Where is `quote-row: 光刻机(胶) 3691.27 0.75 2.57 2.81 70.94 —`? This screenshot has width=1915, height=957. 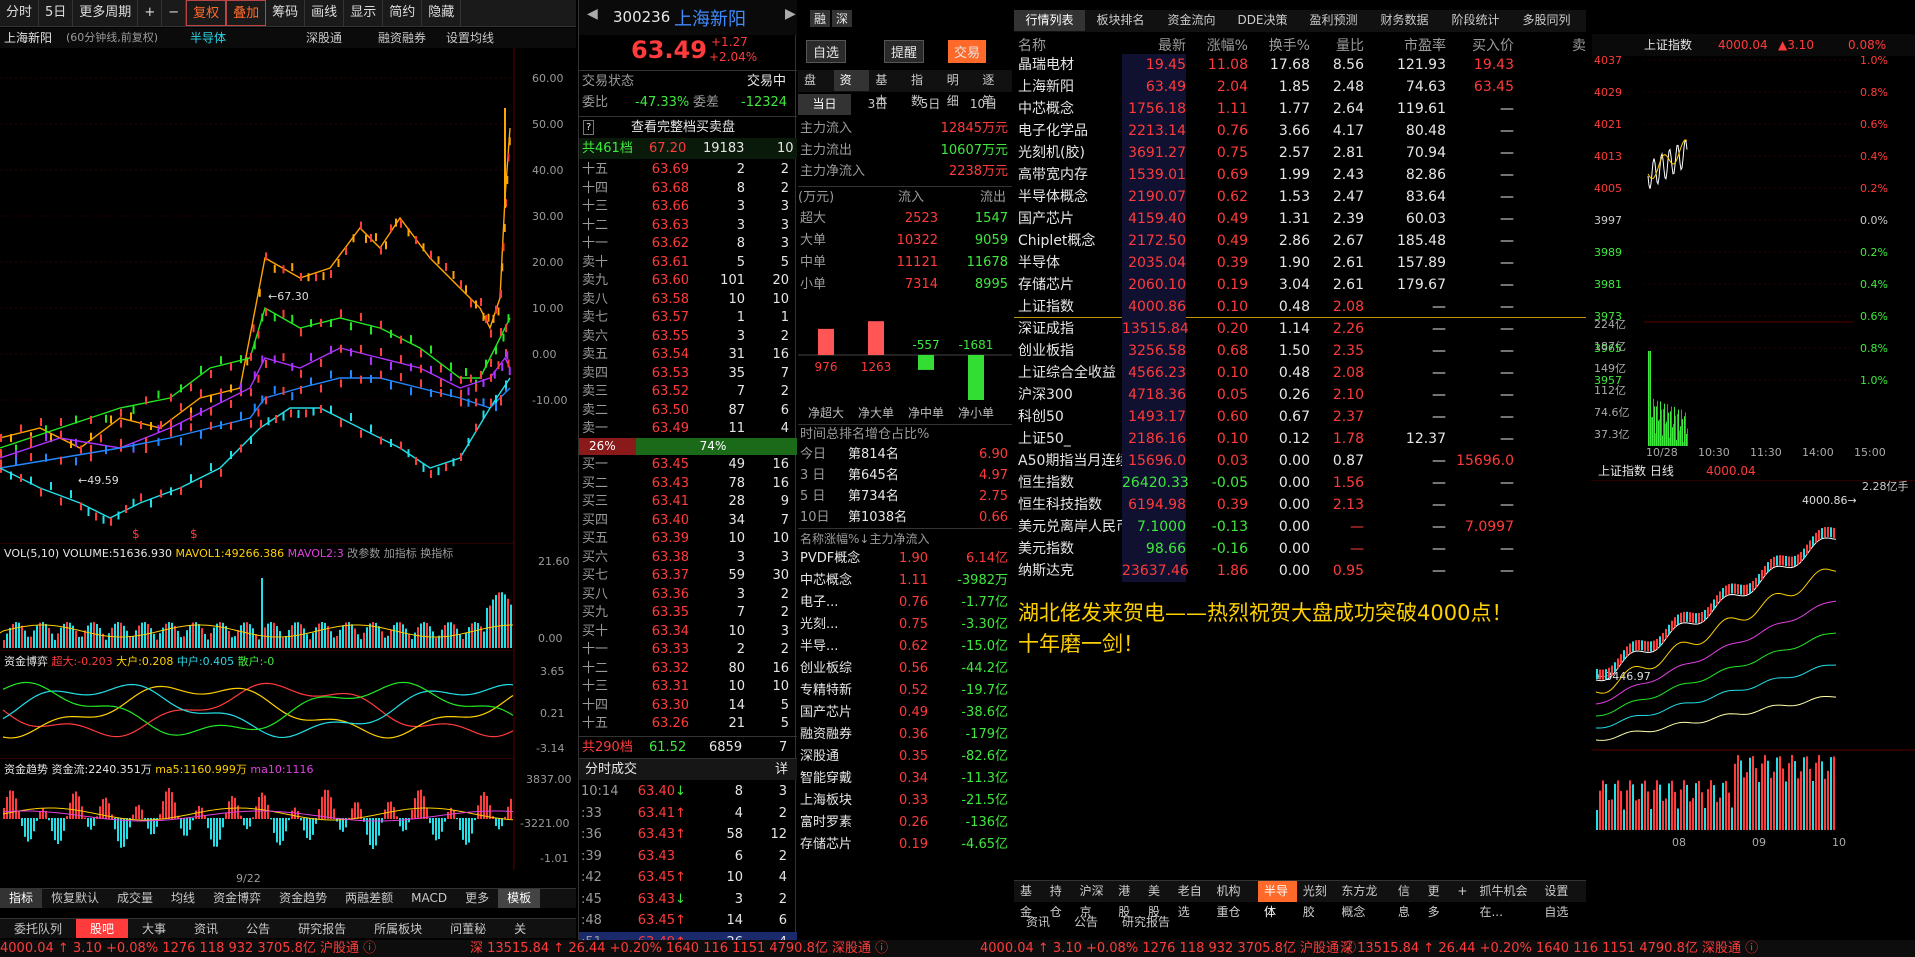
quote-row: 光刻机(胶) 3691.27 0.75 2.57 2.81 70.94 — is located at coordinates (1300, 153).